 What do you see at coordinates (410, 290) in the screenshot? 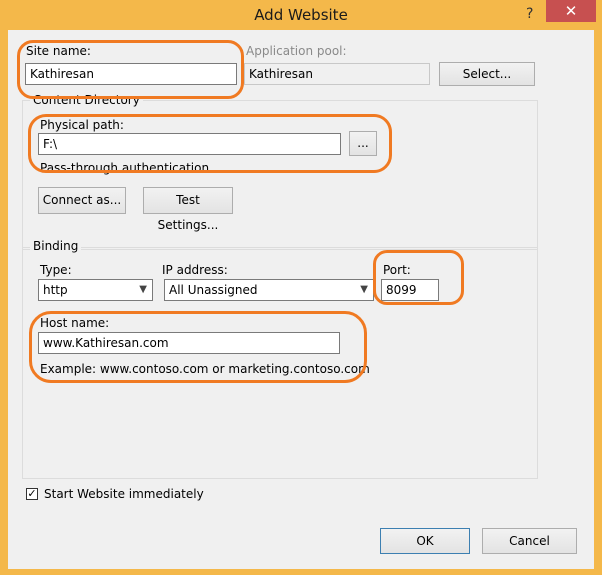
I see `port-input: 8099` at bounding box center [410, 290].